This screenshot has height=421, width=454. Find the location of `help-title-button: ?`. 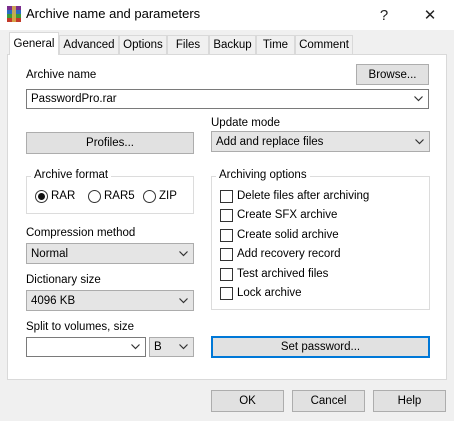

help-title-button: ? is located at coordinates (384, 15).